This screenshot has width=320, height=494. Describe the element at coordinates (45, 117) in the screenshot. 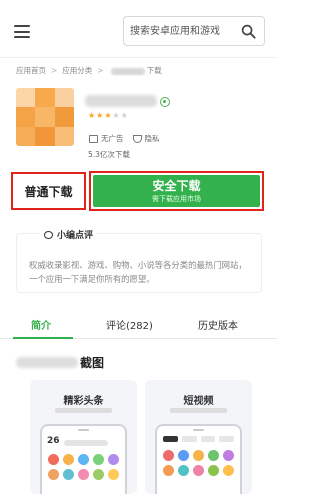

I see `app-icon` at that location.